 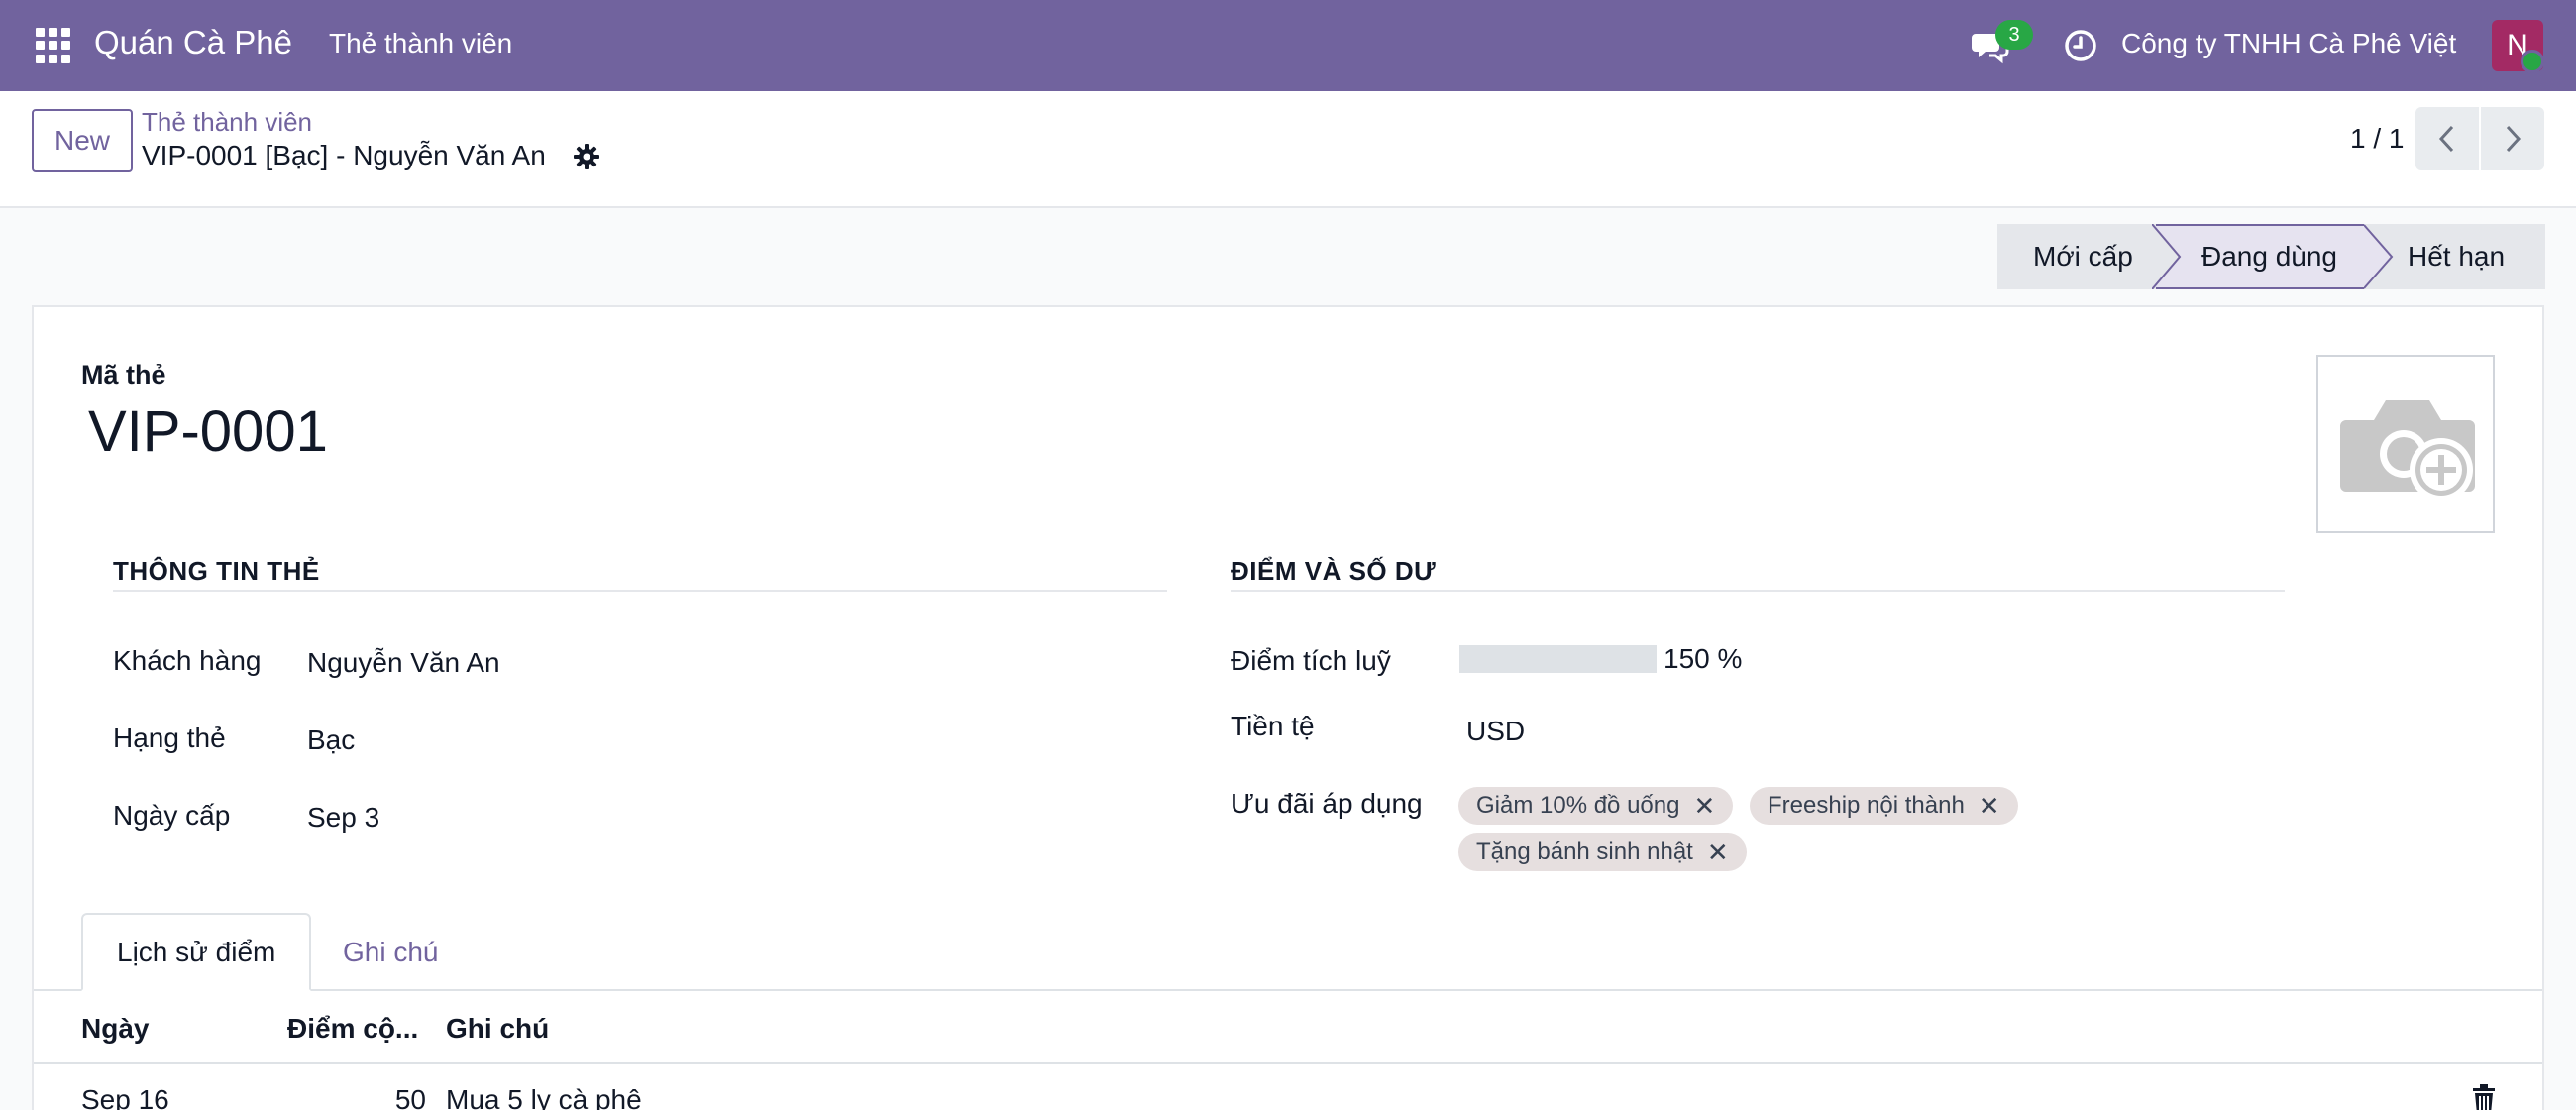 I want to click on field-label-customer: Khách hàng, so click(x=187, y=660).